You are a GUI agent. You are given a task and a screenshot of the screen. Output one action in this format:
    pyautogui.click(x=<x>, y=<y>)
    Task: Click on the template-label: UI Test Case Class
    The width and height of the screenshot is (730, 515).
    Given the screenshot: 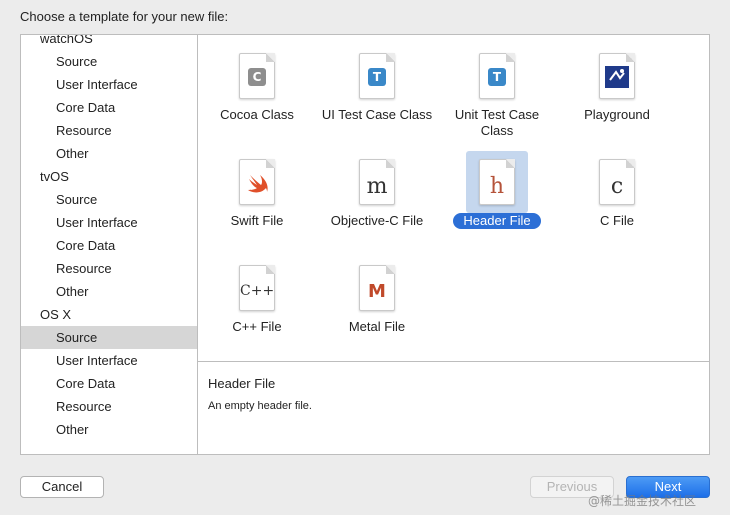 What is the action you would take?
    pyautogui.click(x=377, y=114)
    